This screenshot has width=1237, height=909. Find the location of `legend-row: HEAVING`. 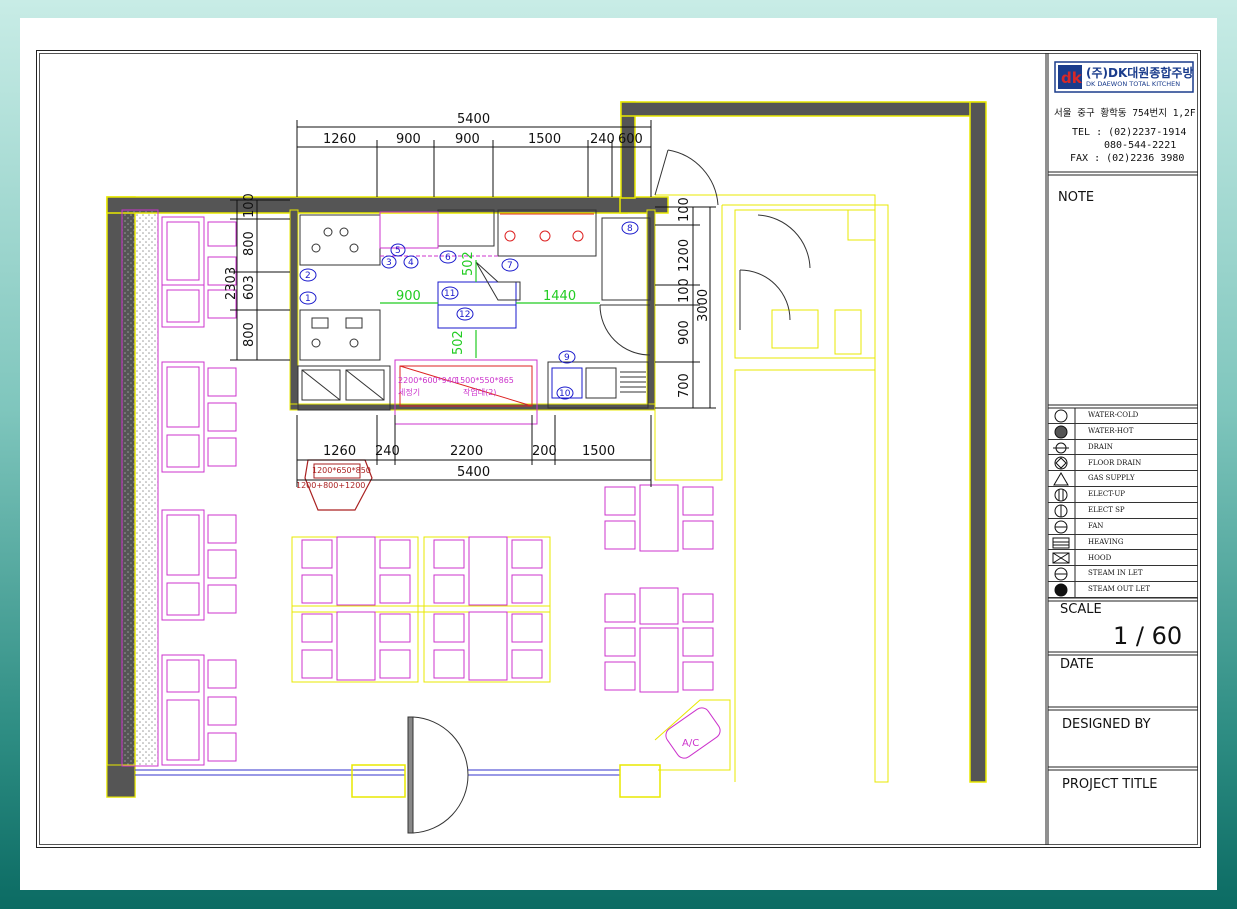

legend-row: HEAVING is located at coordinates (1123, 543).